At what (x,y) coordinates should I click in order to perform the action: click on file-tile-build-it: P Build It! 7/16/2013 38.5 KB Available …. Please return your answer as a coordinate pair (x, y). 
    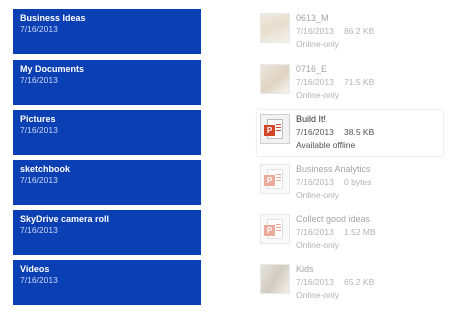
    Looking at the image, I should click on (350, 133).